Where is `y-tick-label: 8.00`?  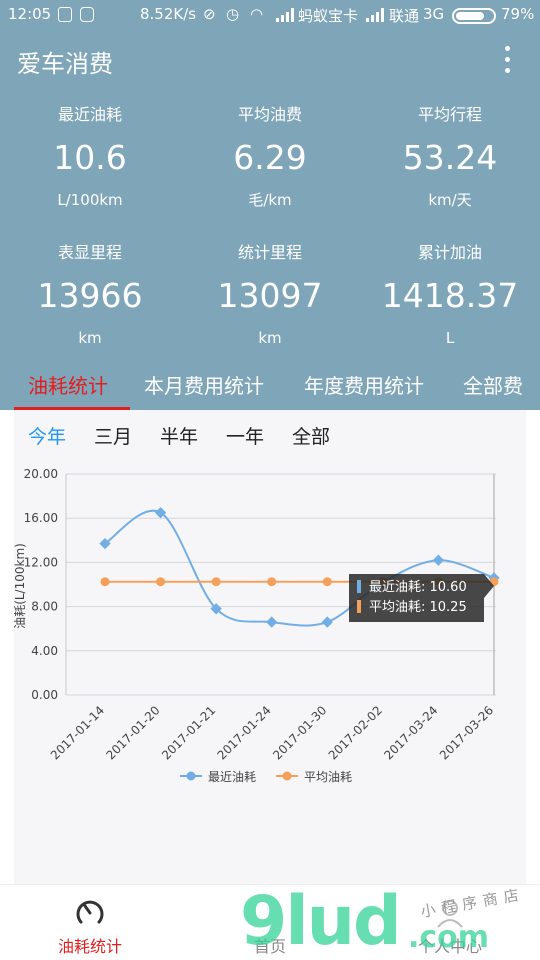 y-tick-label: 8.00 is located at coordinates (44, 607).